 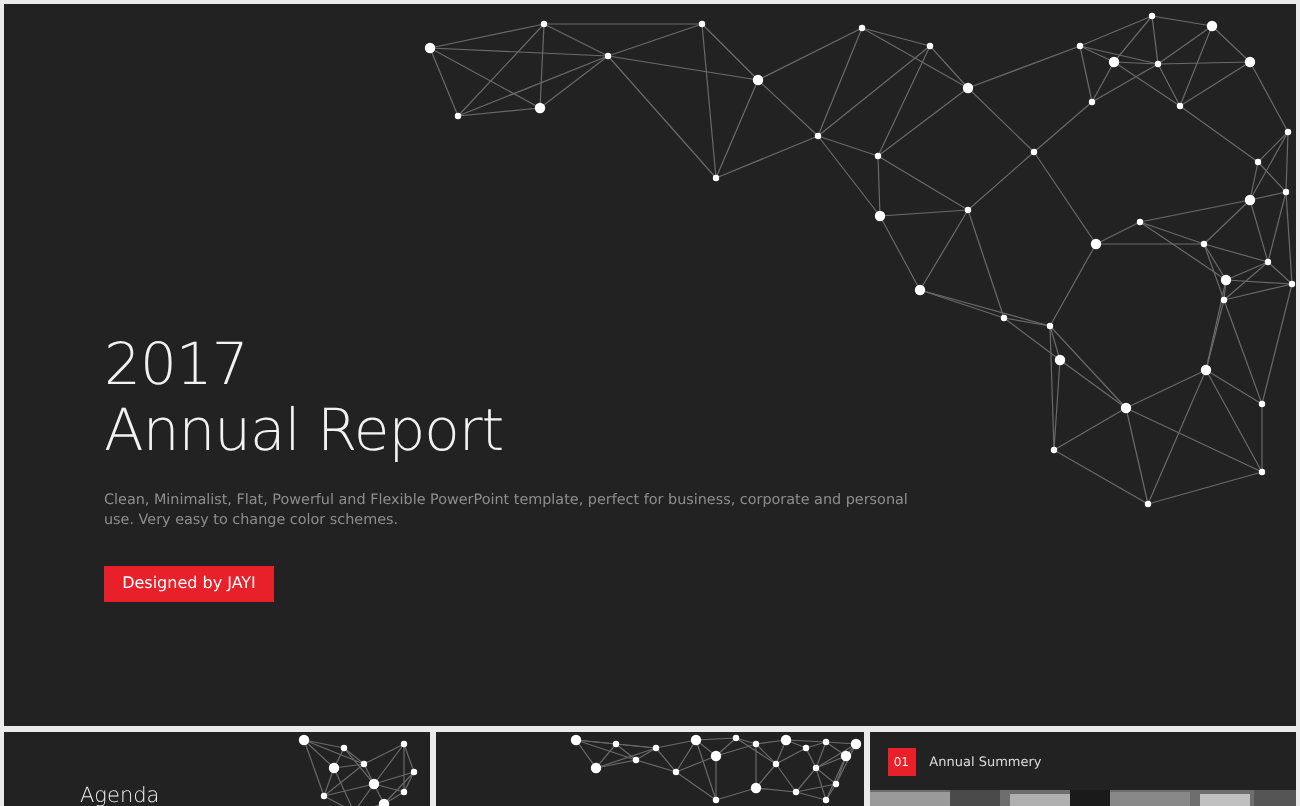 What do you see at coordinates (358, 770) in the screenshot?
I see `network-drawing` at bounding box center [358, 770].